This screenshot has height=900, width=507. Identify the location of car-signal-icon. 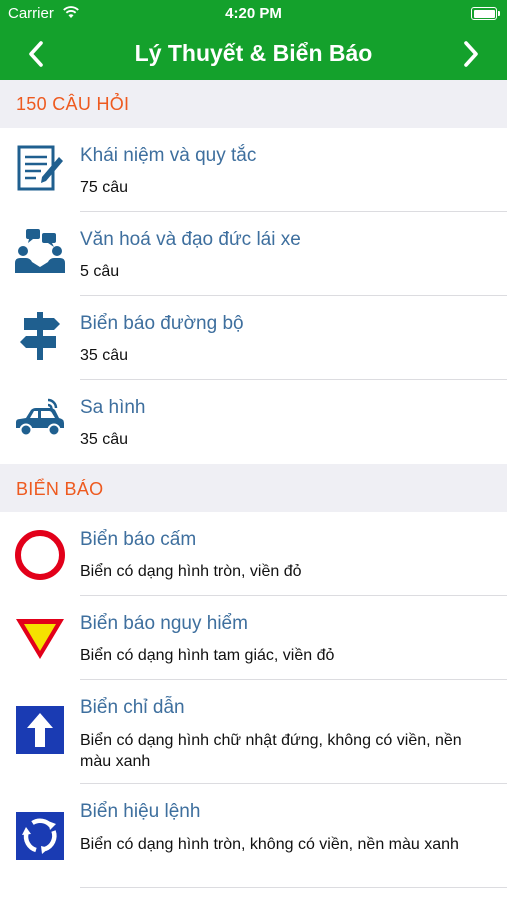
(40, 420).